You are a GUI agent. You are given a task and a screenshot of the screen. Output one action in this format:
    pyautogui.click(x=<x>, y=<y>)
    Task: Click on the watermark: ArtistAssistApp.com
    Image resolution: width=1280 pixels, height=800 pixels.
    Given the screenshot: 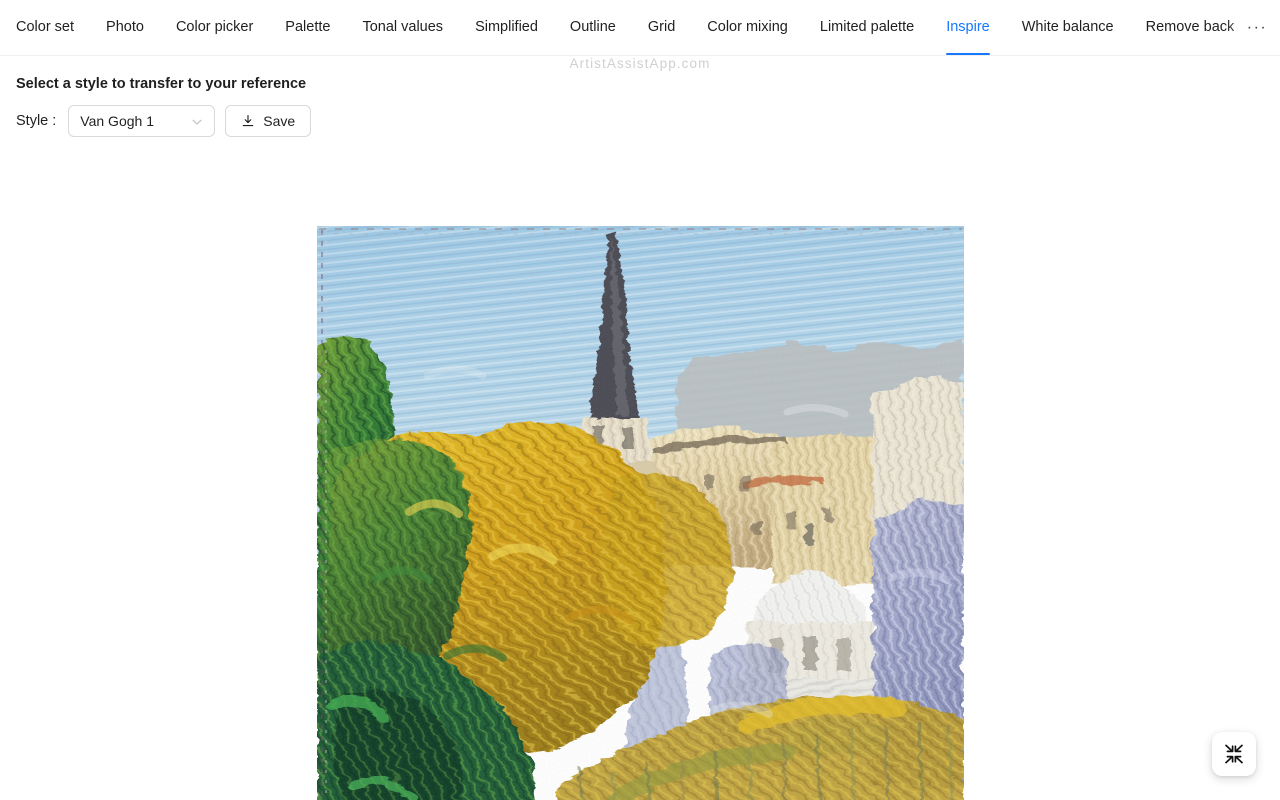 What is the action you would take?
    pyautogui.click(x=640, y=63)
    